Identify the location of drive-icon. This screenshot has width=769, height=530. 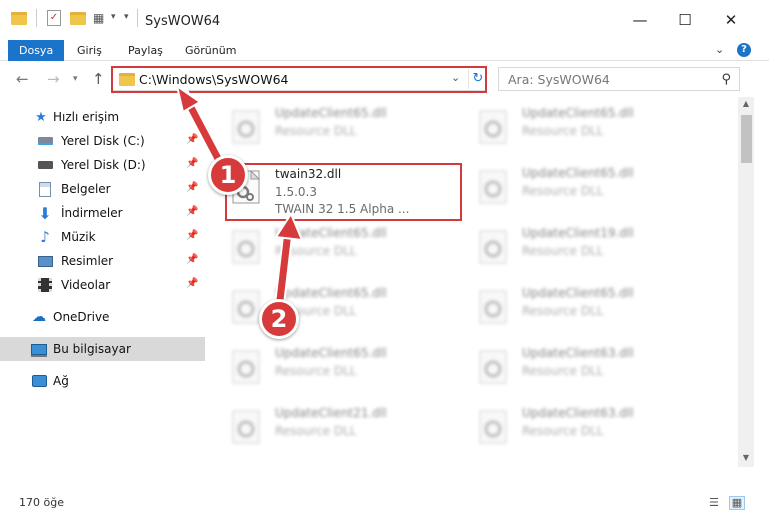
(45, 165).